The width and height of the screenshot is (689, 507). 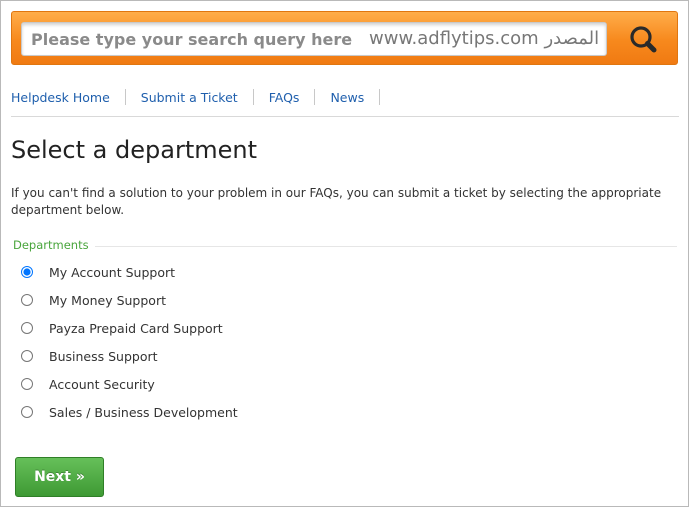 I want to click on department-option-sales: Sales / Business Development, so click(x=128, y=412).